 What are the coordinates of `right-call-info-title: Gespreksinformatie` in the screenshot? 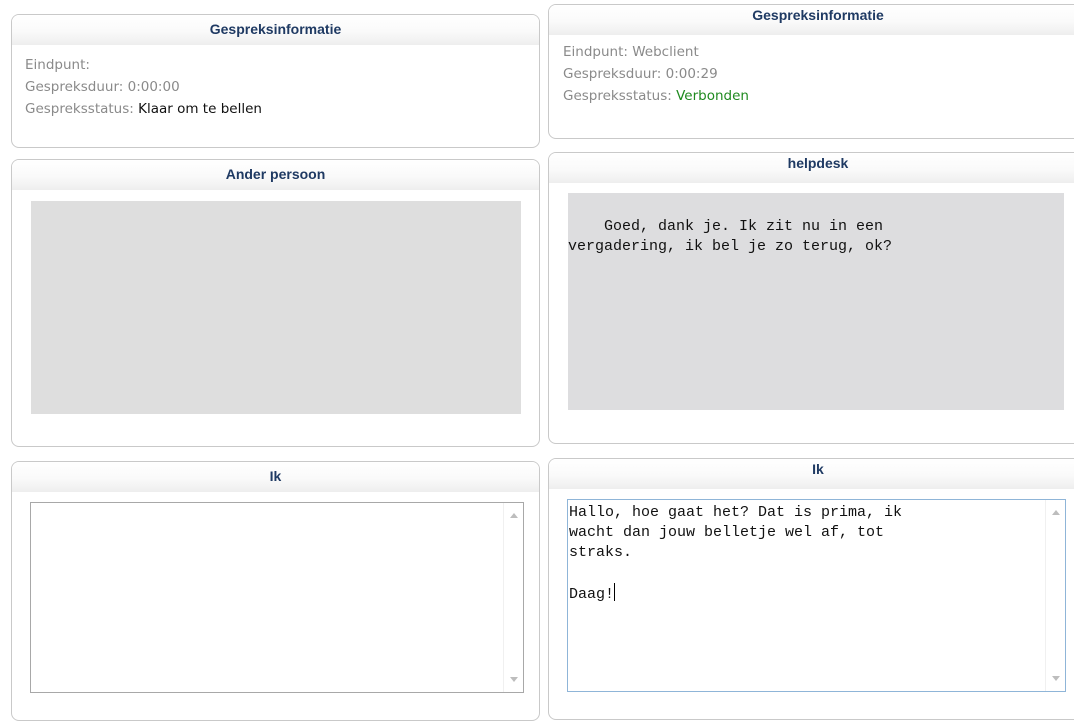 It's located at (811, 20).